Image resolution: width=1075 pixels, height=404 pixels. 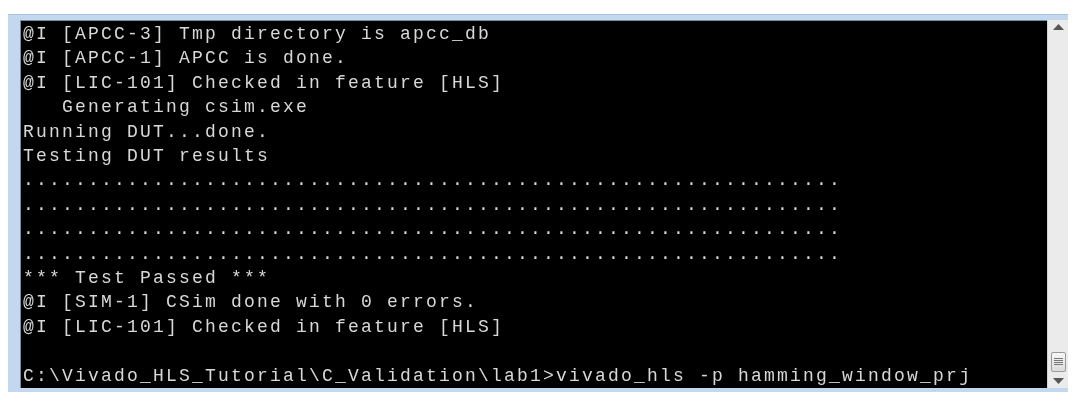 What do you see at coordinates (186, 59) in the screenshot?
I see `console-output-line: @I [APCC-1] APCC is done.` at bounding box center [186, 59].